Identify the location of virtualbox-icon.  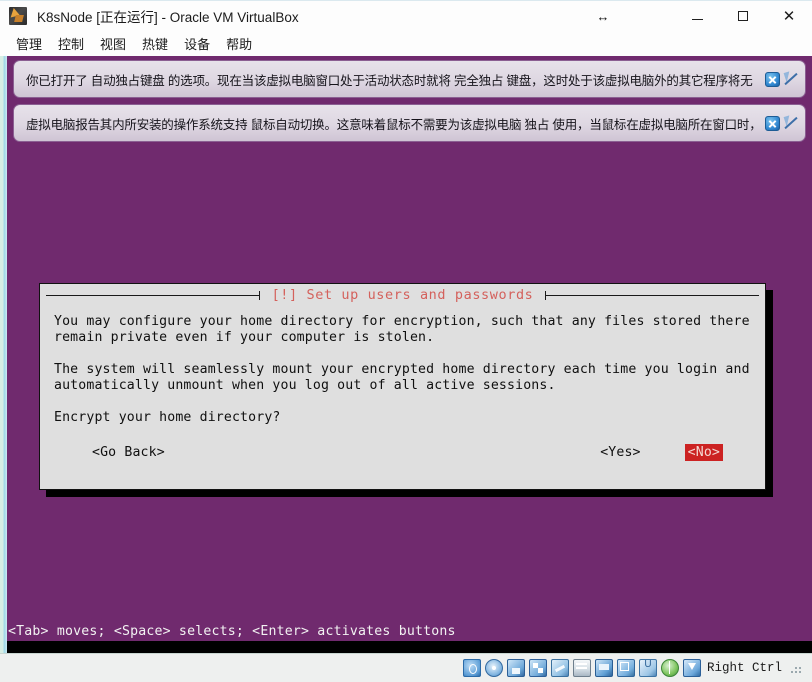
(18, 16).